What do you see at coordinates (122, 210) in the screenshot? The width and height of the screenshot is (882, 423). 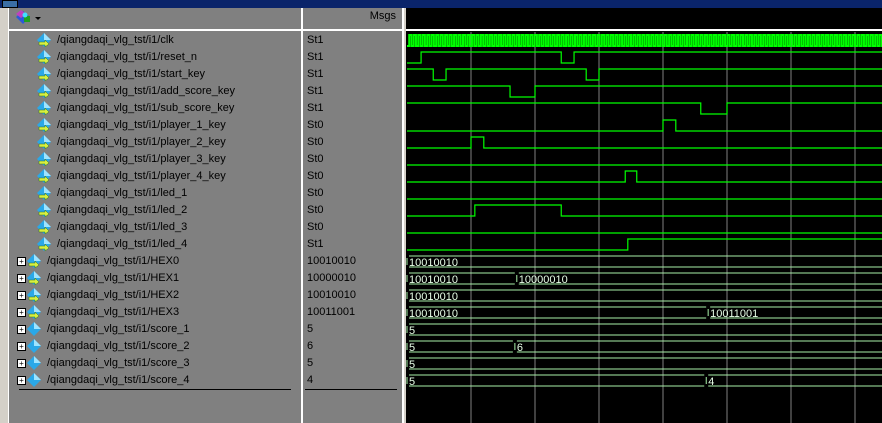 I see `signal-name: /qiangdaqi_vlg_tst/i1/led_2` at bounding box center [122, 210].